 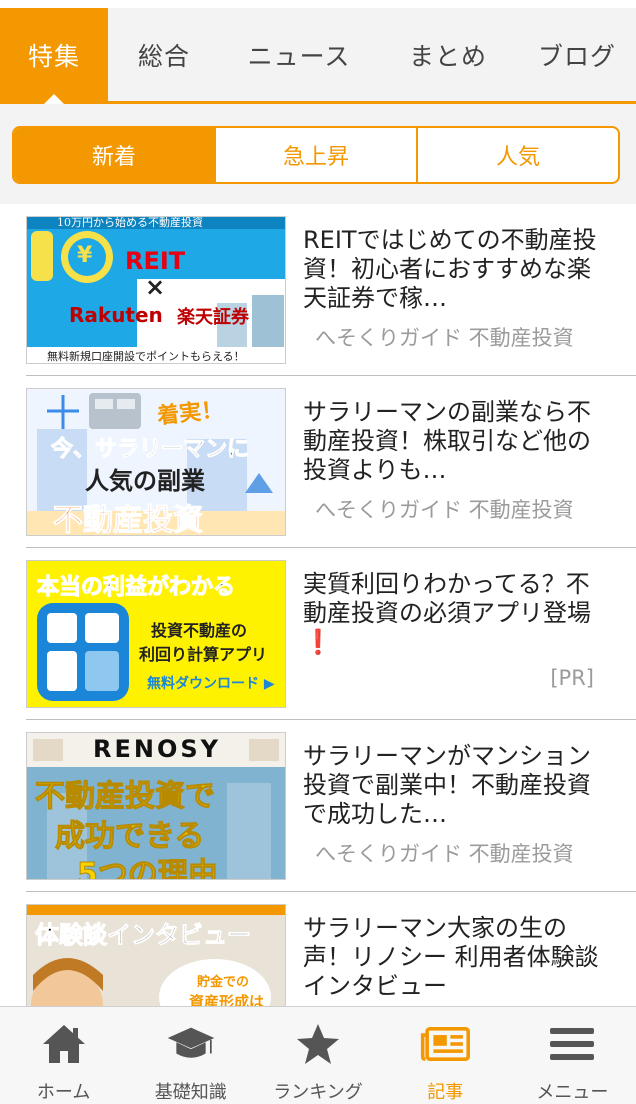 I want to click on thumb-line1: 今、サラリーマンに, so click(x=150, y=450).